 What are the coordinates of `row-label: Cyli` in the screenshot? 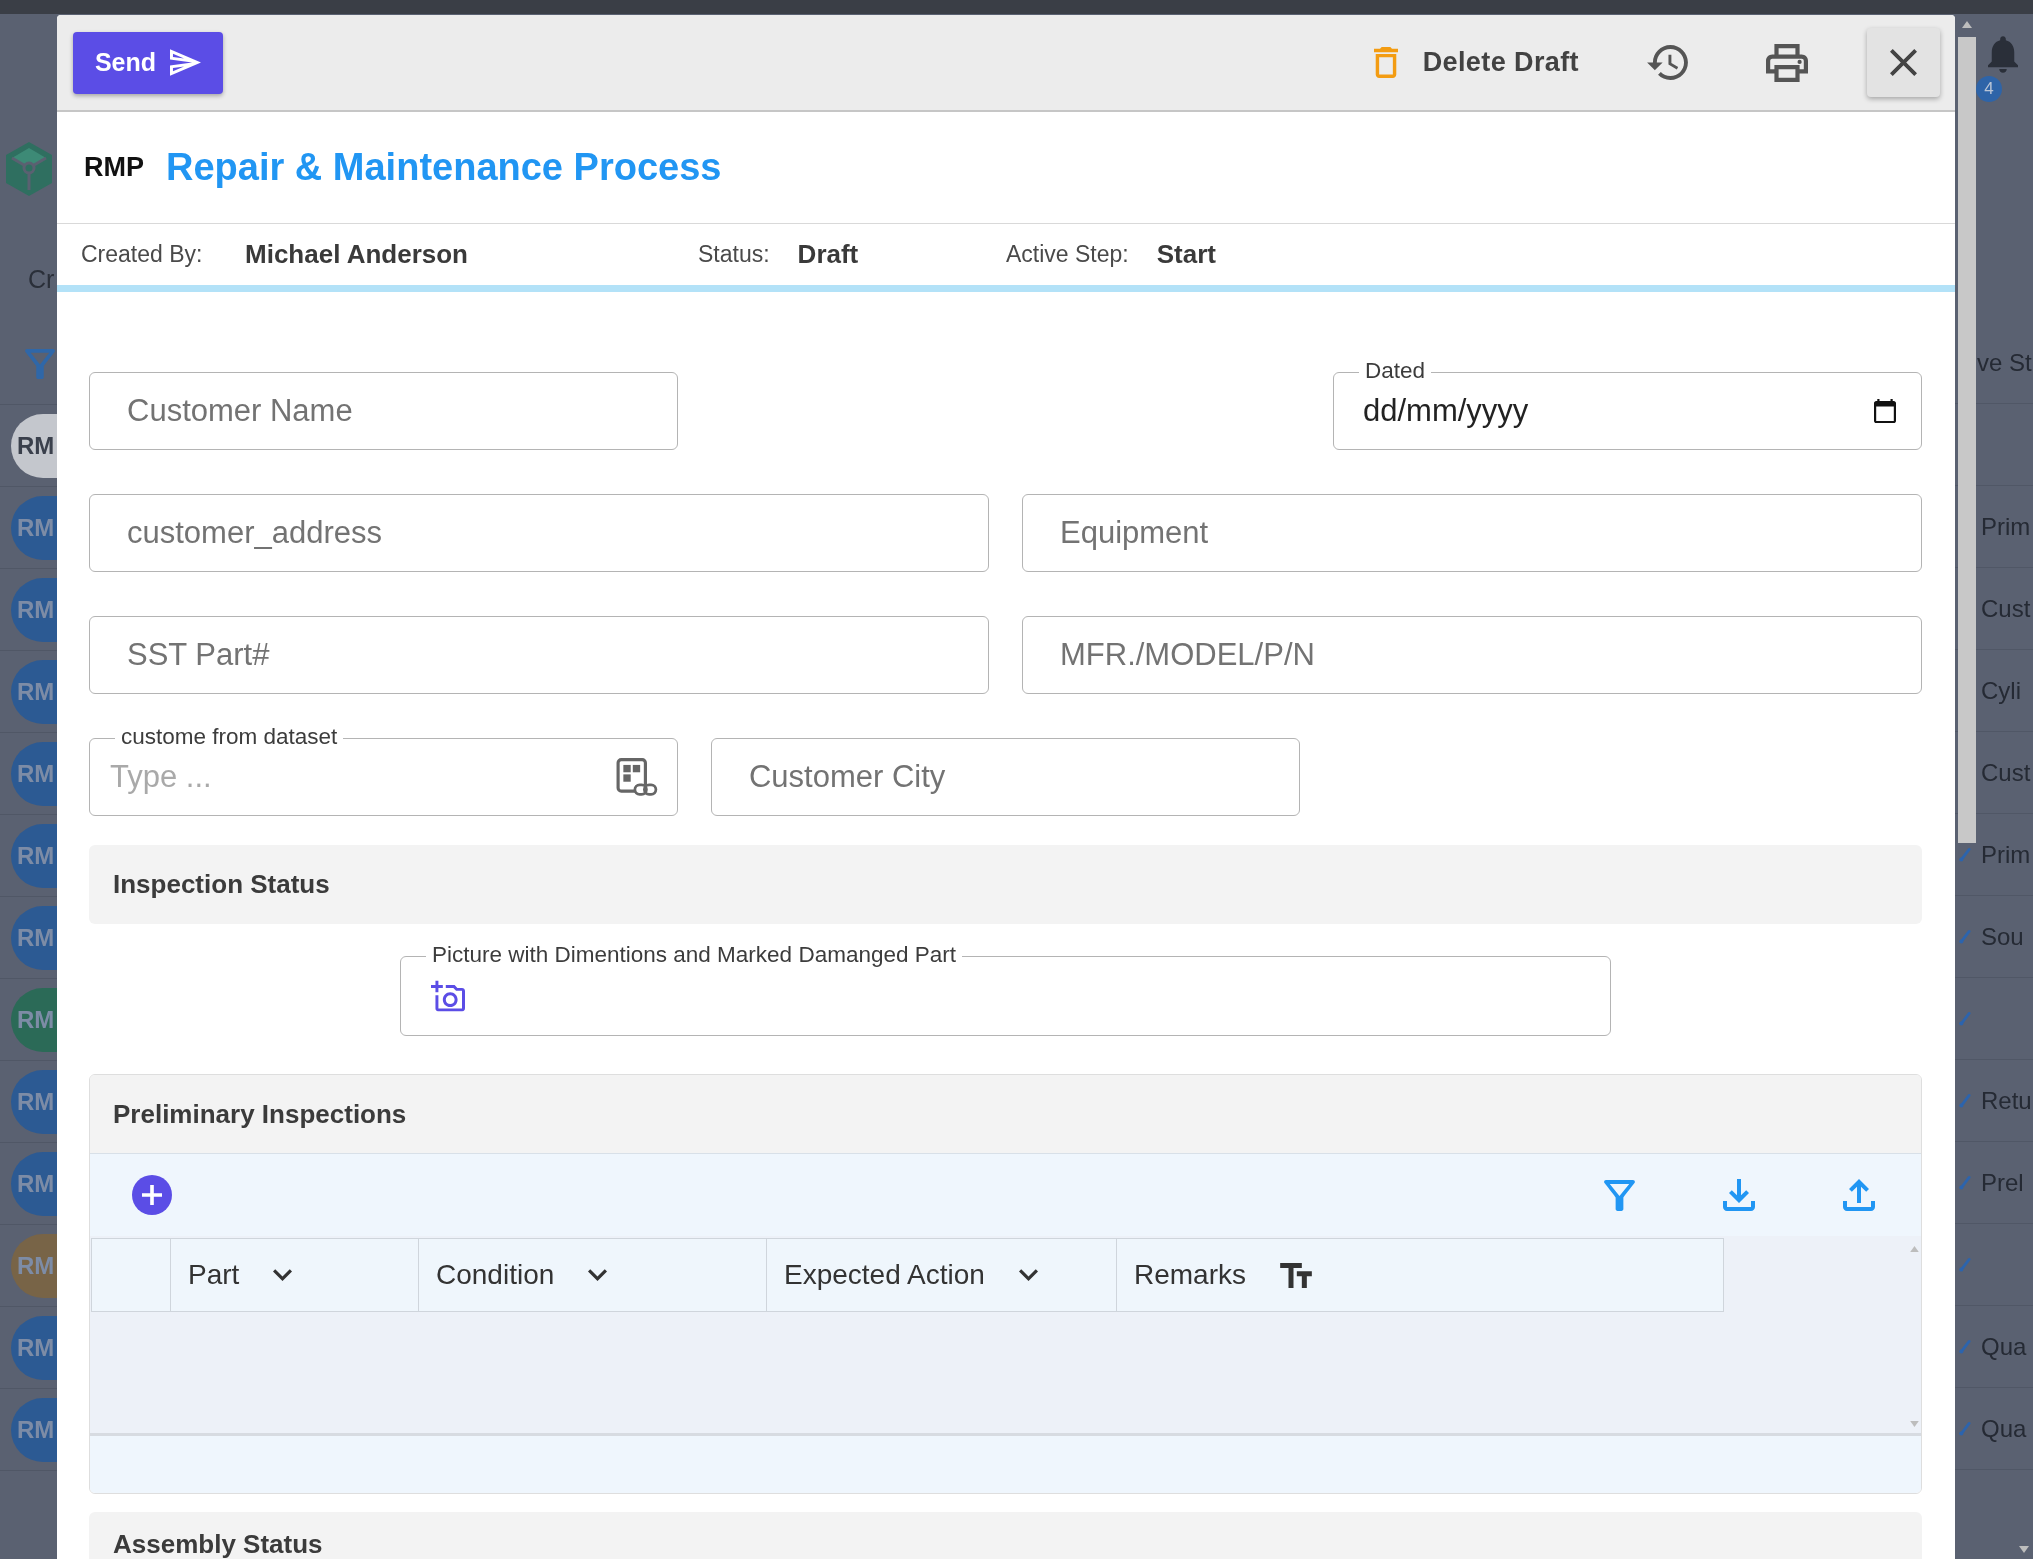 It's located at (2001, 690).